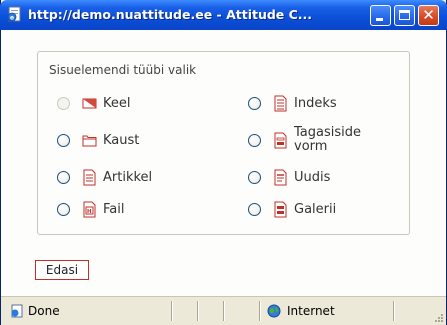 The width and height of the screenshot is (447, 325). Describe the element at coordinates (438, 317) in the screenshot. I see `resize-grip-icon` at that location.